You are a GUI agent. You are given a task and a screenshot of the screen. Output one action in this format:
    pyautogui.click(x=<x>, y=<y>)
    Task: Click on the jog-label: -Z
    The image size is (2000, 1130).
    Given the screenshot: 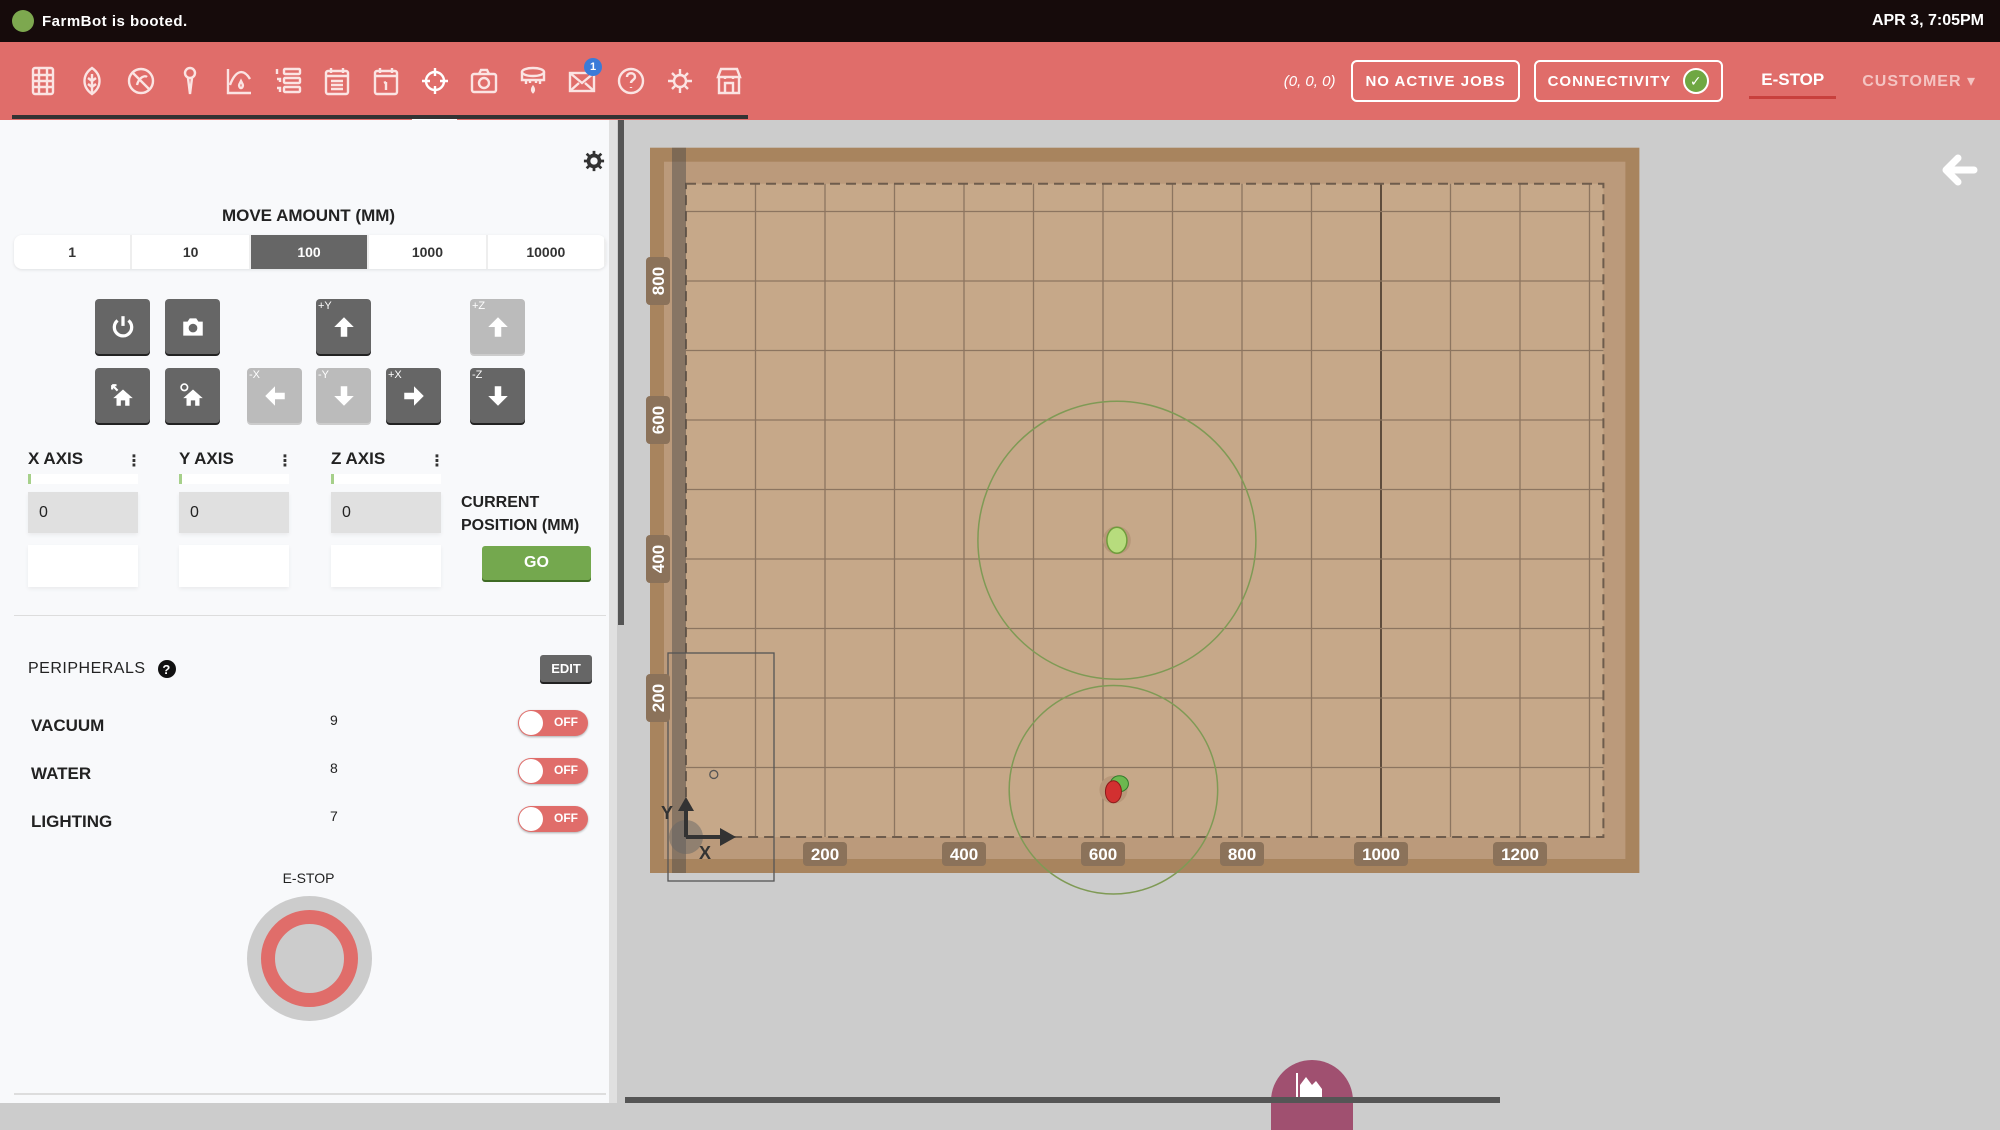 What is the action you would take?
    pyautogui.click(x=477, y=375)
    